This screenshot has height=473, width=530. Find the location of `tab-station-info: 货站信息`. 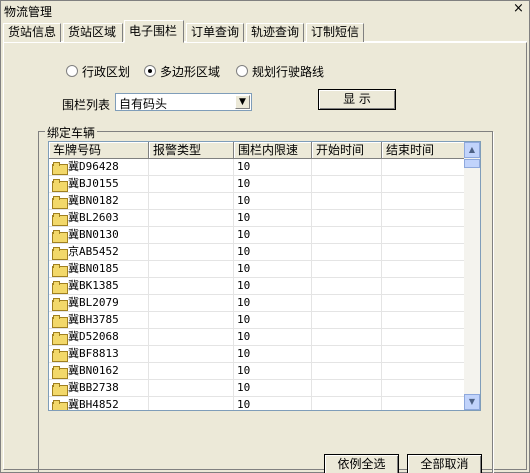

tab-station-info: 货站信息 is located at coordinates (32, 32).